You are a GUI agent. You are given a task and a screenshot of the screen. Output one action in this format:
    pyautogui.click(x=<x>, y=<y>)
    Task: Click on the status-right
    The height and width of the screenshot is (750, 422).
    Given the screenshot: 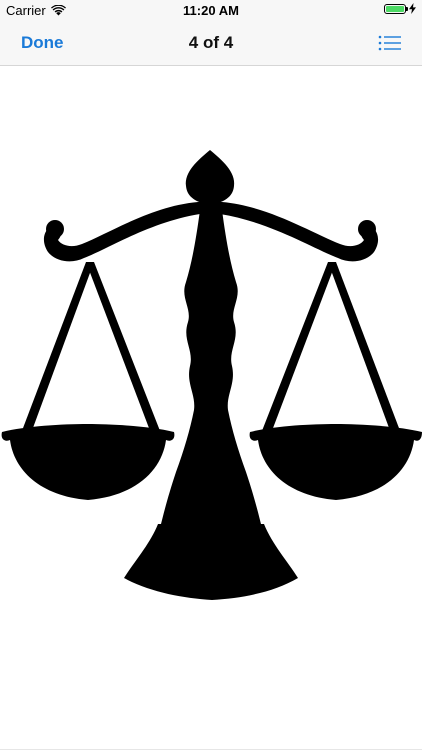 What is the action you would take?
    pyautogui.click(x=400, y=8)
    